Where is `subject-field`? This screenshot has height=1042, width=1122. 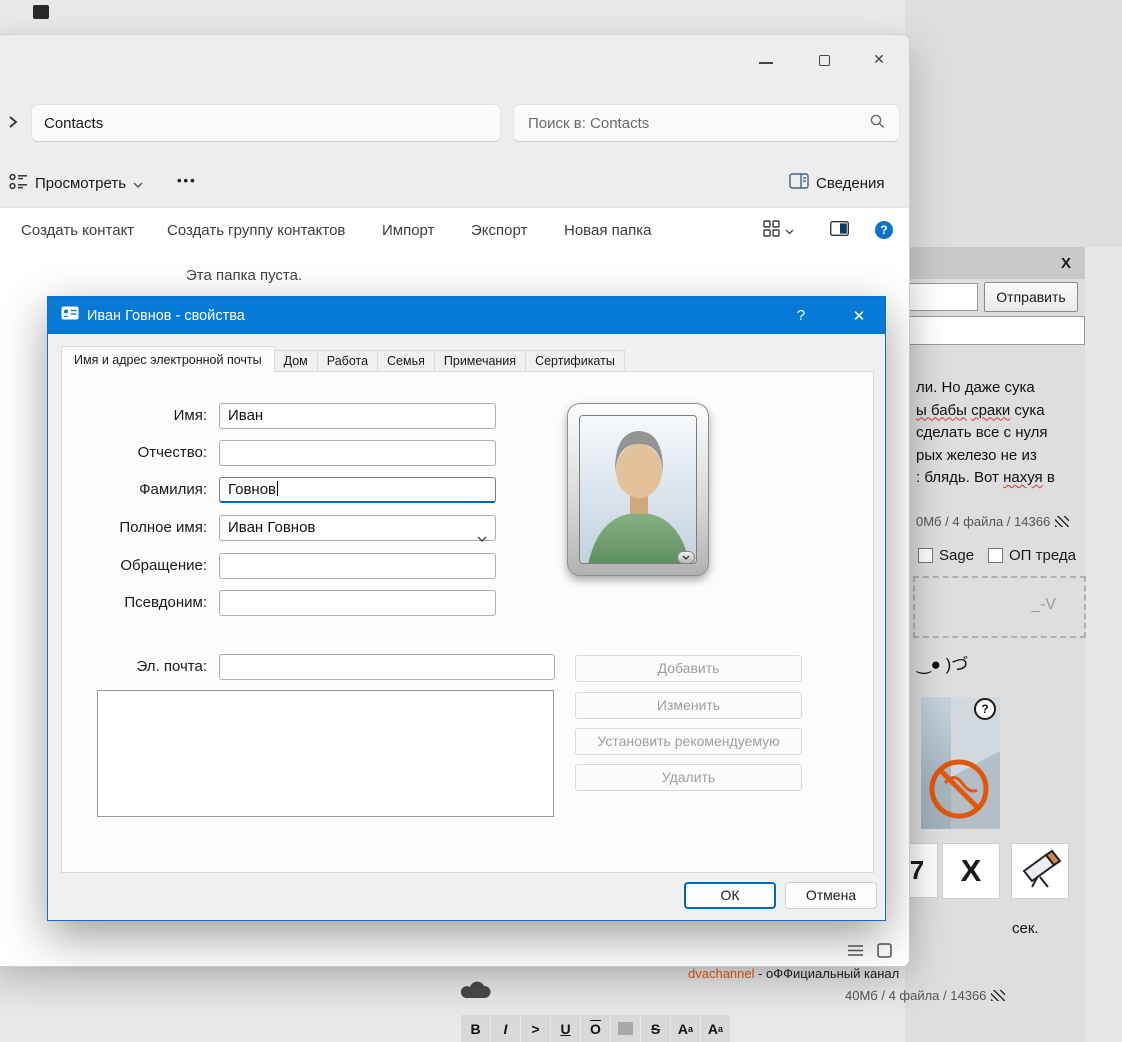
subject-field is located at coordinates (995, 330).